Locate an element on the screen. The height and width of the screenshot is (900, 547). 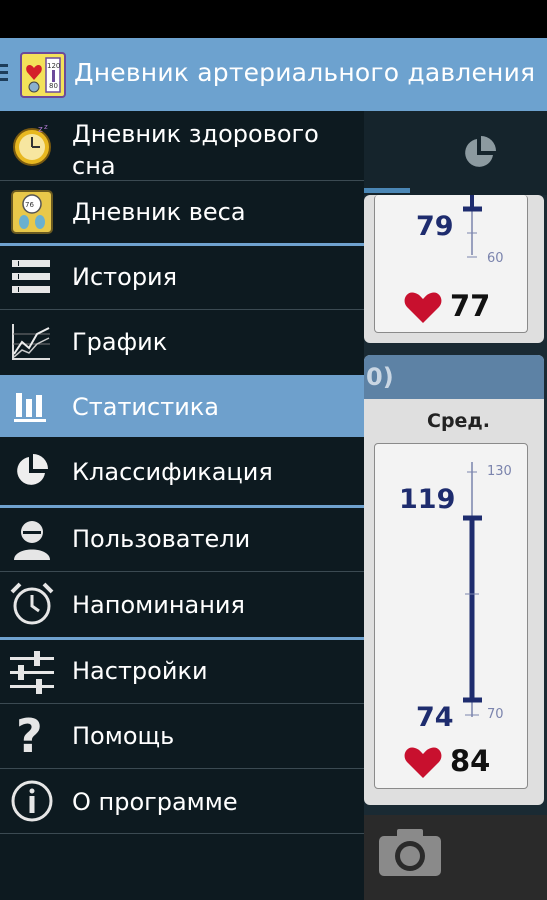
drawer-item-label: Пользователи is located at coordinates (161, 539).